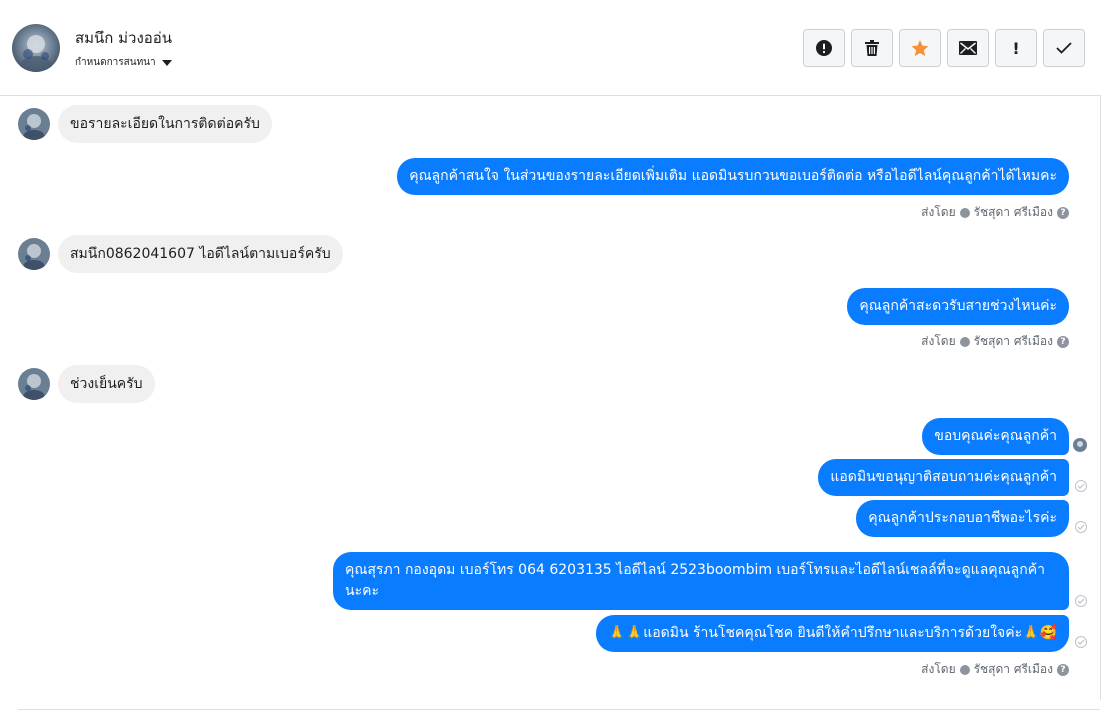 This screenshot has height=711, width=1101. Describe the element at coordinates (165, 124) in the screenshot. I see `incoming-message: ขอรายละเอียดในการติดต่อครับ` at that location.